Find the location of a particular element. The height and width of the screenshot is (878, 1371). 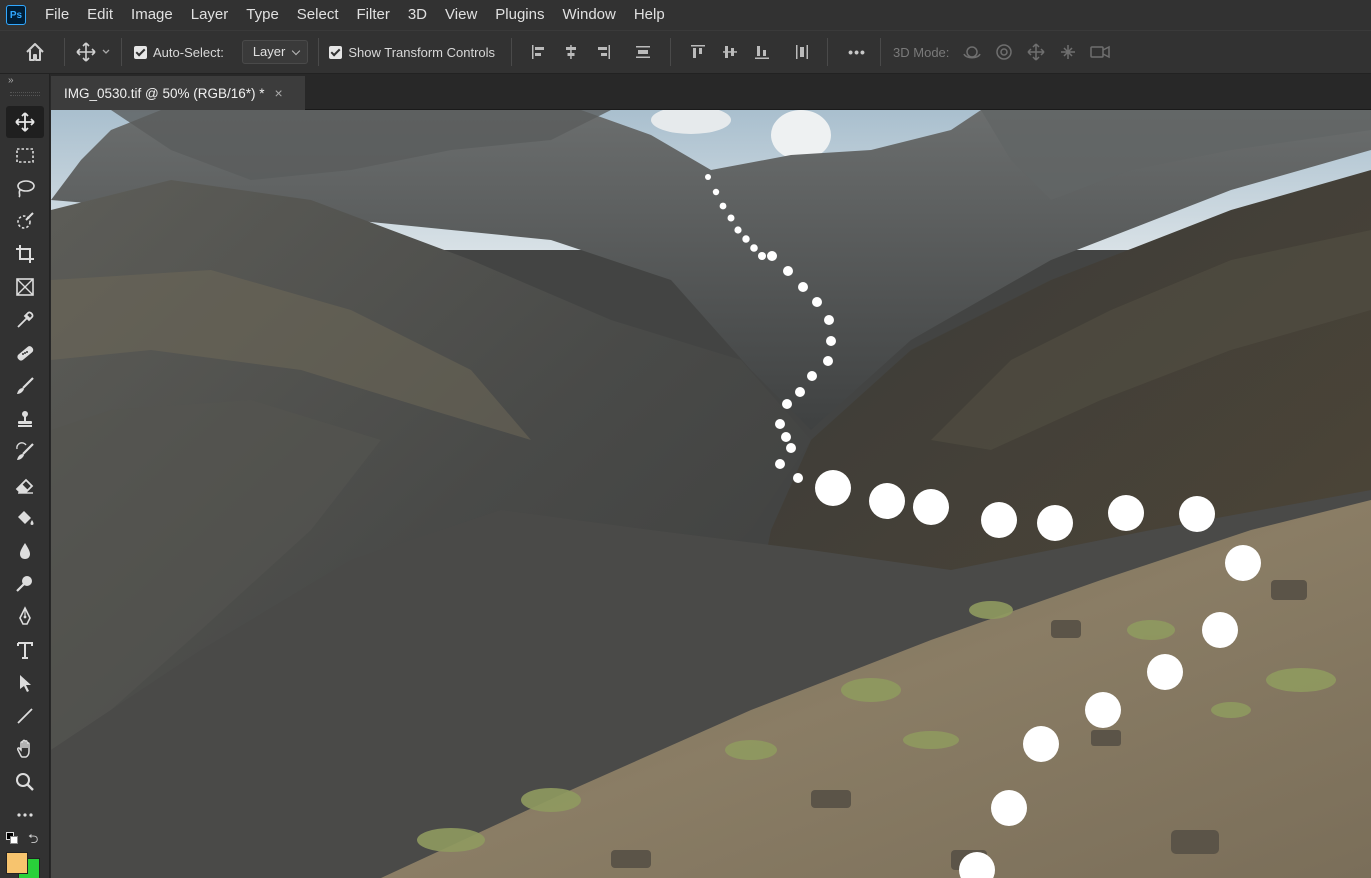

3d-slide-icon is located at coordinates (1068, 52).